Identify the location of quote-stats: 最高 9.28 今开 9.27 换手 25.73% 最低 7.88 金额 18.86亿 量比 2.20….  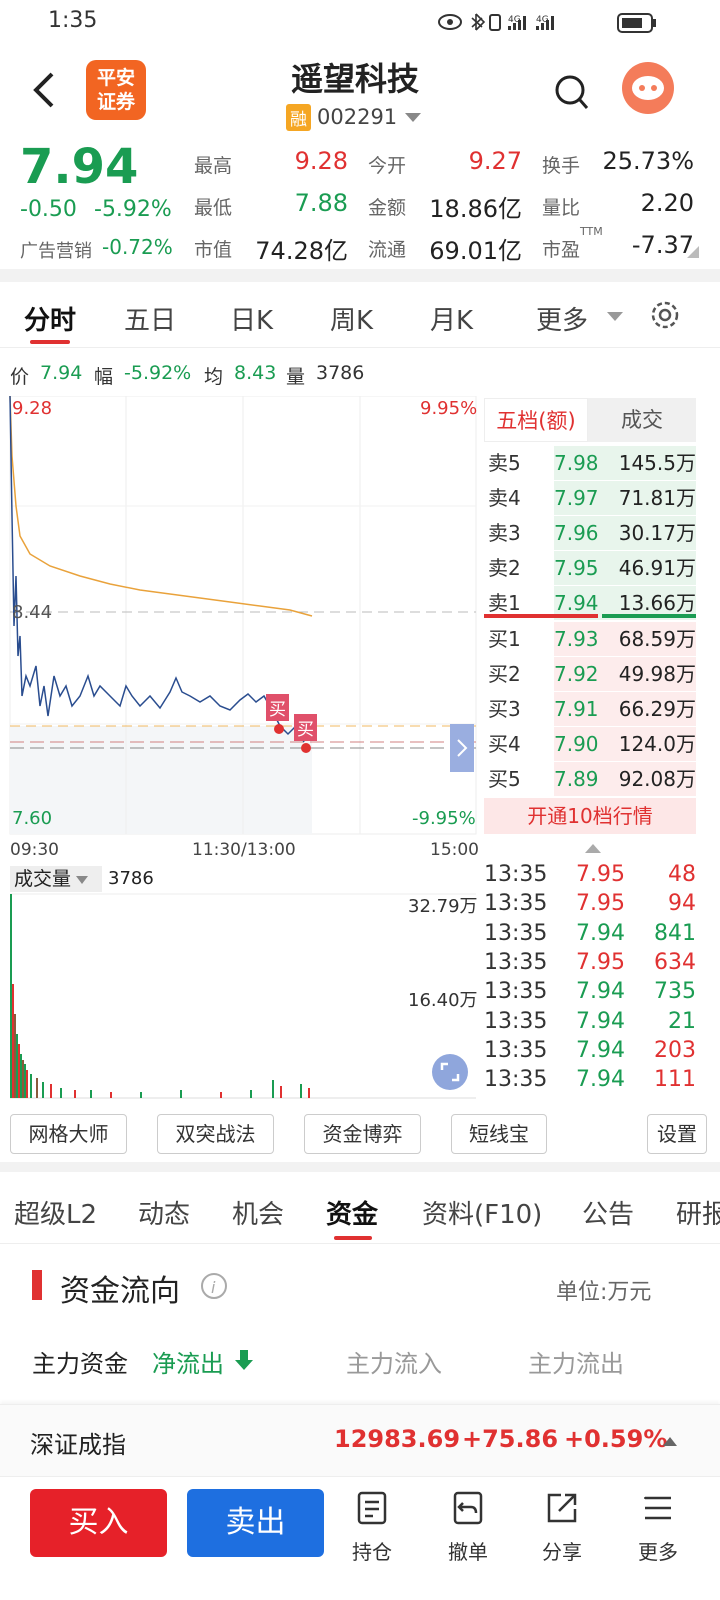
(360, 204).